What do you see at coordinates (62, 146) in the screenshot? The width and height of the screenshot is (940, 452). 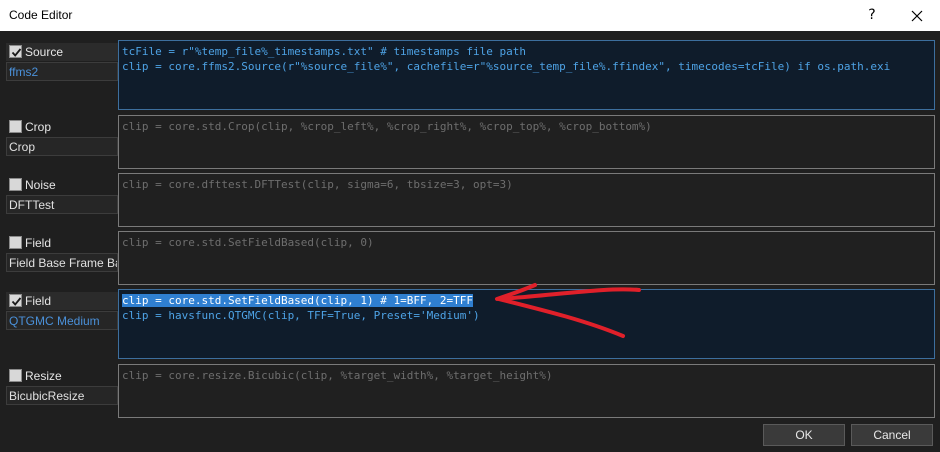 I see `filter-name-field: Crop` at bounding box center [62, 146].